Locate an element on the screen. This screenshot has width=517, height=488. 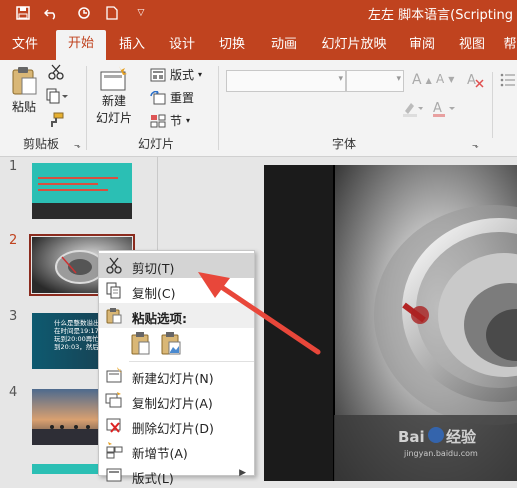
group-label-font: 字体 is located at coordinates (343, 144).